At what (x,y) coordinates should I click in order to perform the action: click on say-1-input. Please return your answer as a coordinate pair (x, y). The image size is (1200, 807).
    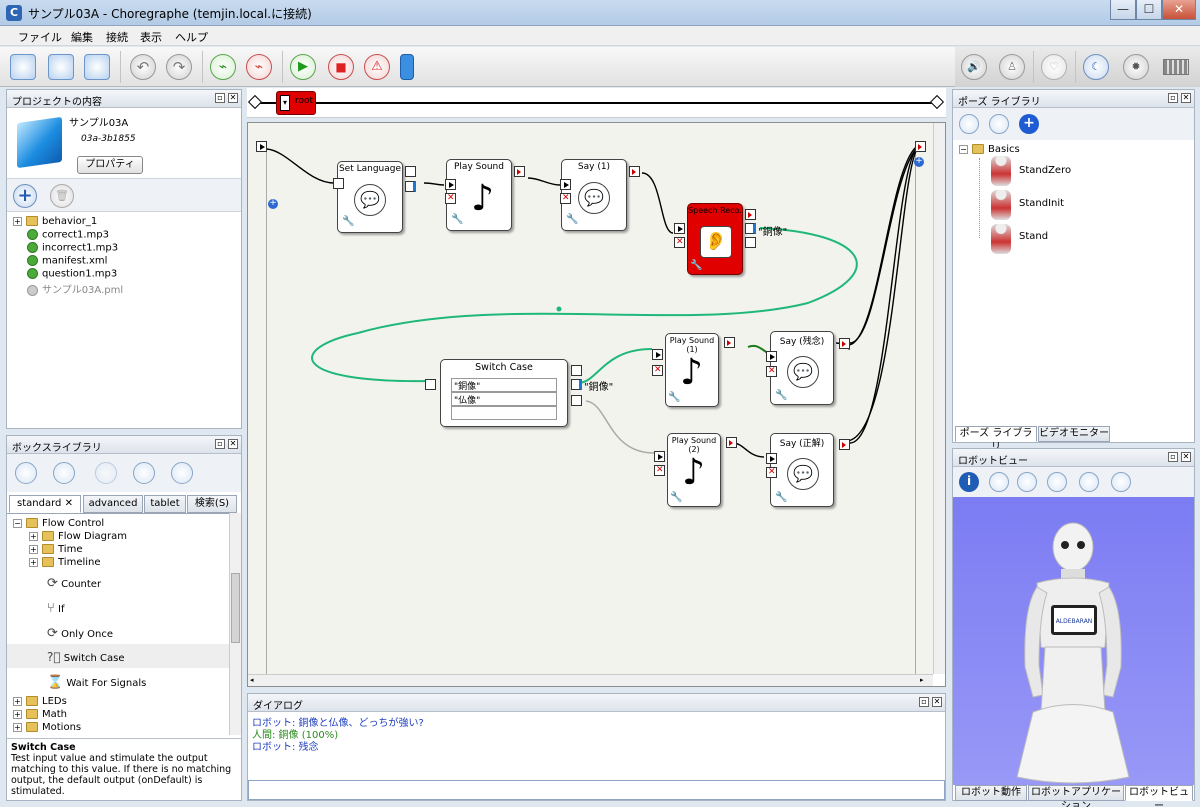
    Looking at the image, I should click on (565, 184).